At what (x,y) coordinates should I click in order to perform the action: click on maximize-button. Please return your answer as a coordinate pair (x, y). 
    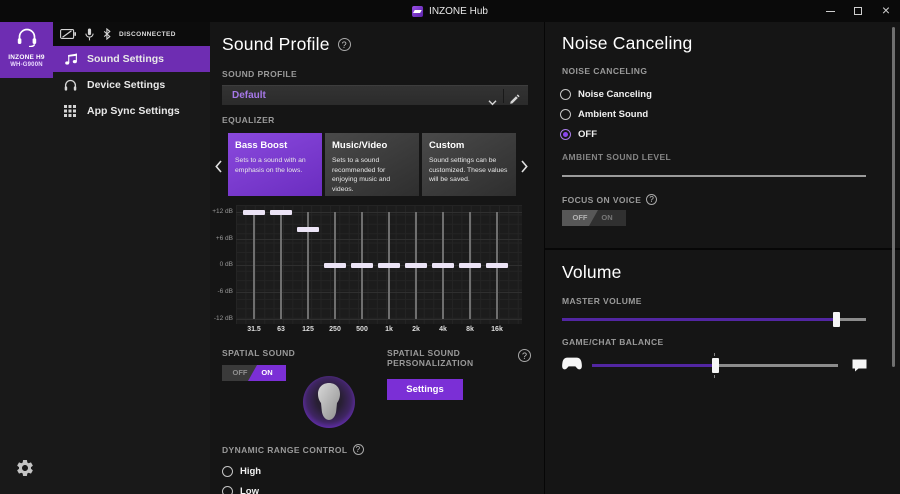
    Looking at the image, I should click on (858, 11).